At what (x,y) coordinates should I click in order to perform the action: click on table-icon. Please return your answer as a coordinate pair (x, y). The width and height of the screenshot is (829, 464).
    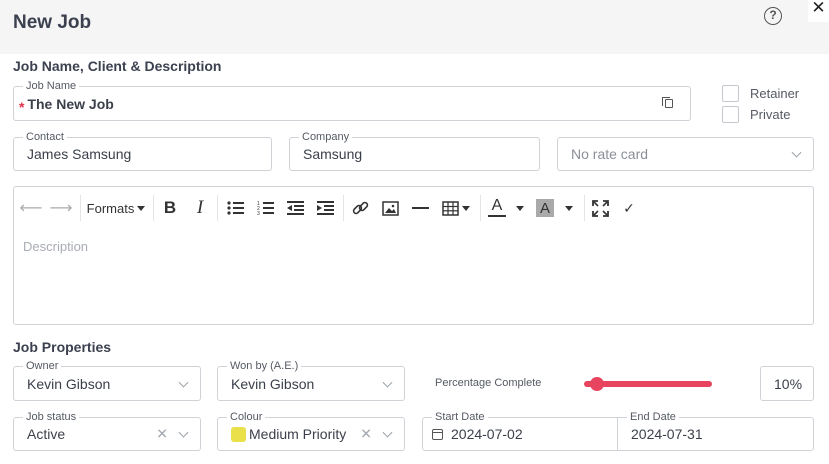
    Looking at the image, I should click on (456, 208).